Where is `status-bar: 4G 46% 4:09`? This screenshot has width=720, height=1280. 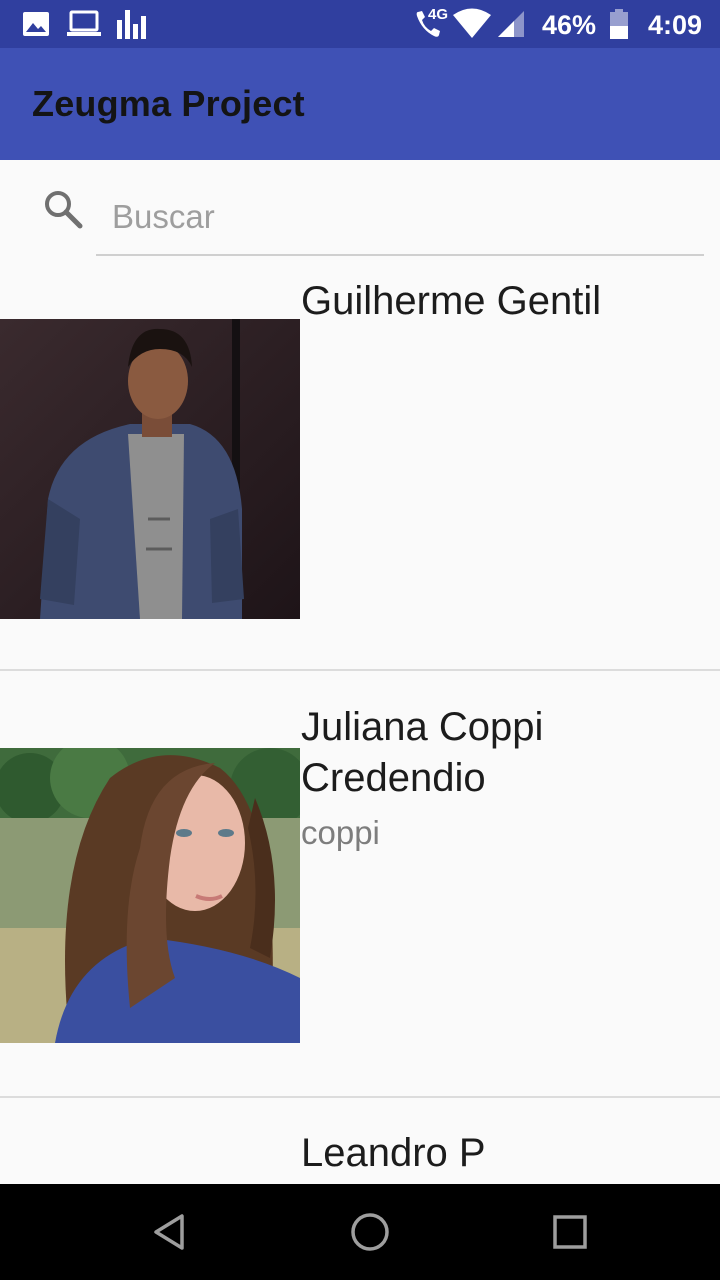 status-bar: 4G 46% 4:09 is located at coordinates (360, 24).